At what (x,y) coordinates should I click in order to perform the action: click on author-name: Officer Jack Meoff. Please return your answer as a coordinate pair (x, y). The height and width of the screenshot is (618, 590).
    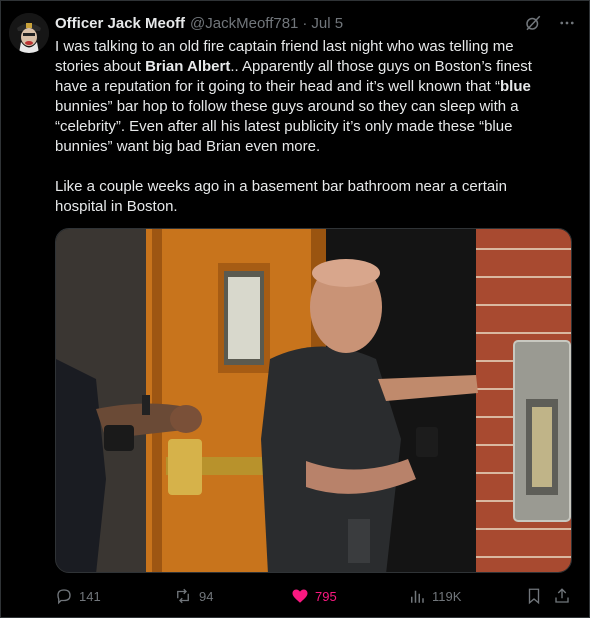
    Looking at the image, I should click on (120, 23).